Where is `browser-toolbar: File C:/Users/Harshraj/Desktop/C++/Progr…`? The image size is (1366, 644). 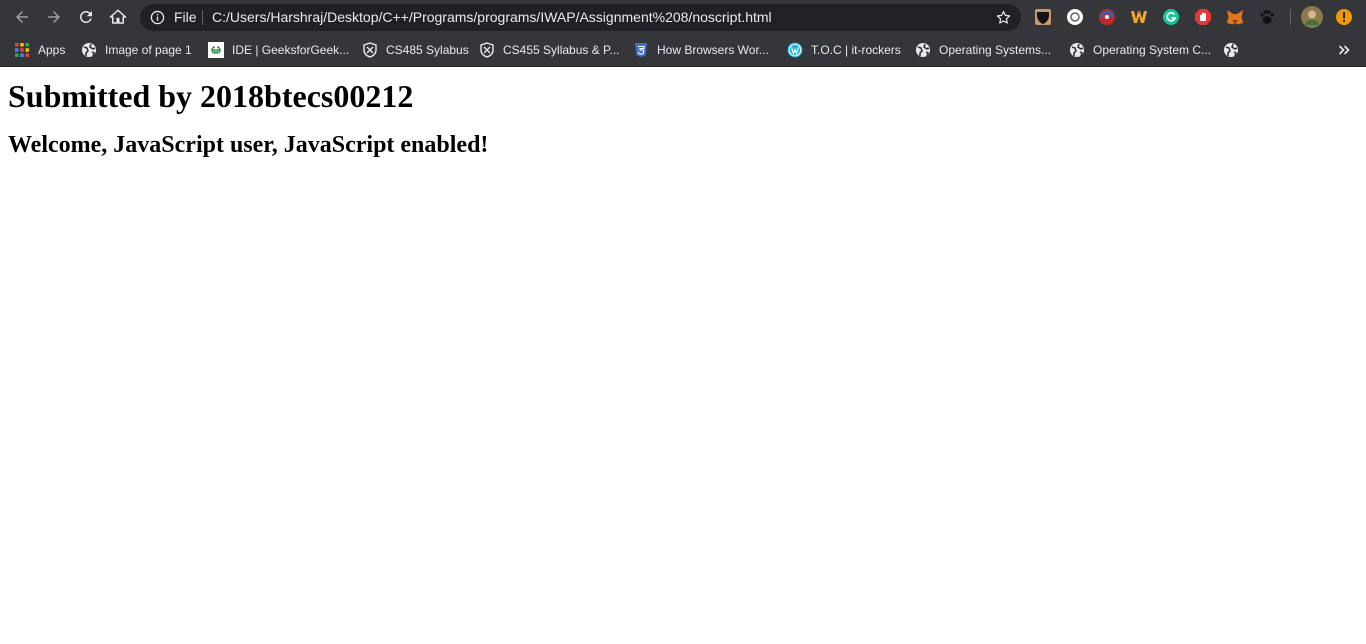 browser-toolbar: File C:/Users/Harshraj/Desktop/C++/Progr… is located at coordinates (683, 17).